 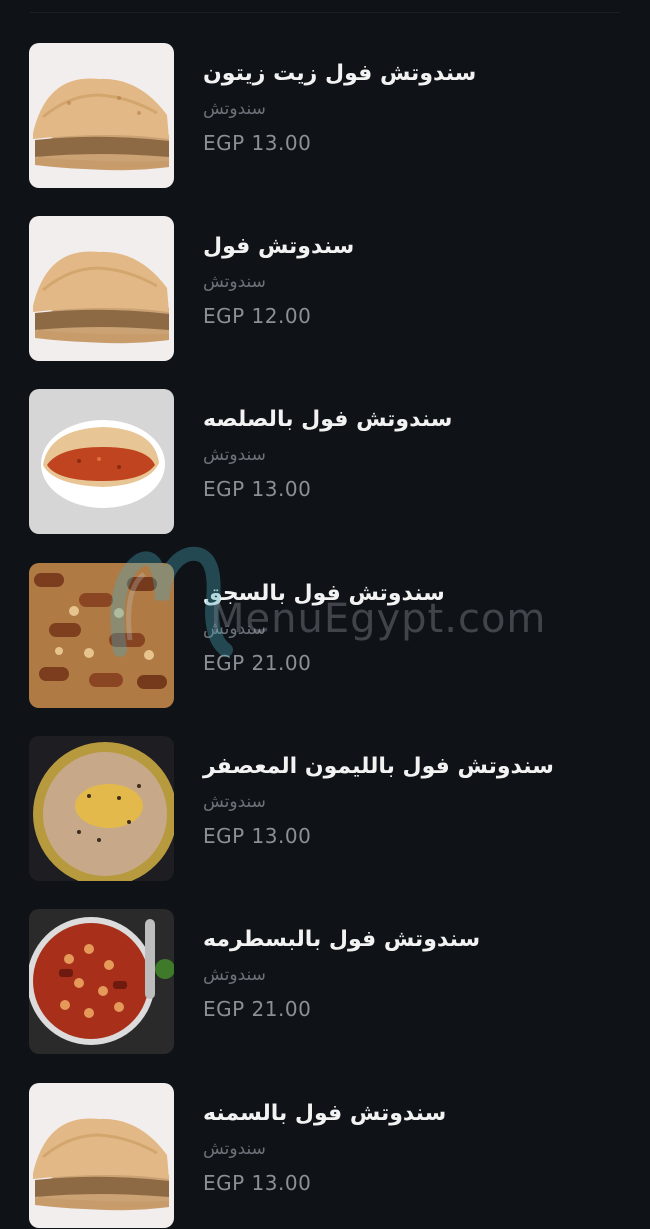 What do you see at coordinates (325, 289) in the screenshot?
I see `menu-item: سندوتش فول سندوتش EGP 12.00` at bounding box center [325, 289].